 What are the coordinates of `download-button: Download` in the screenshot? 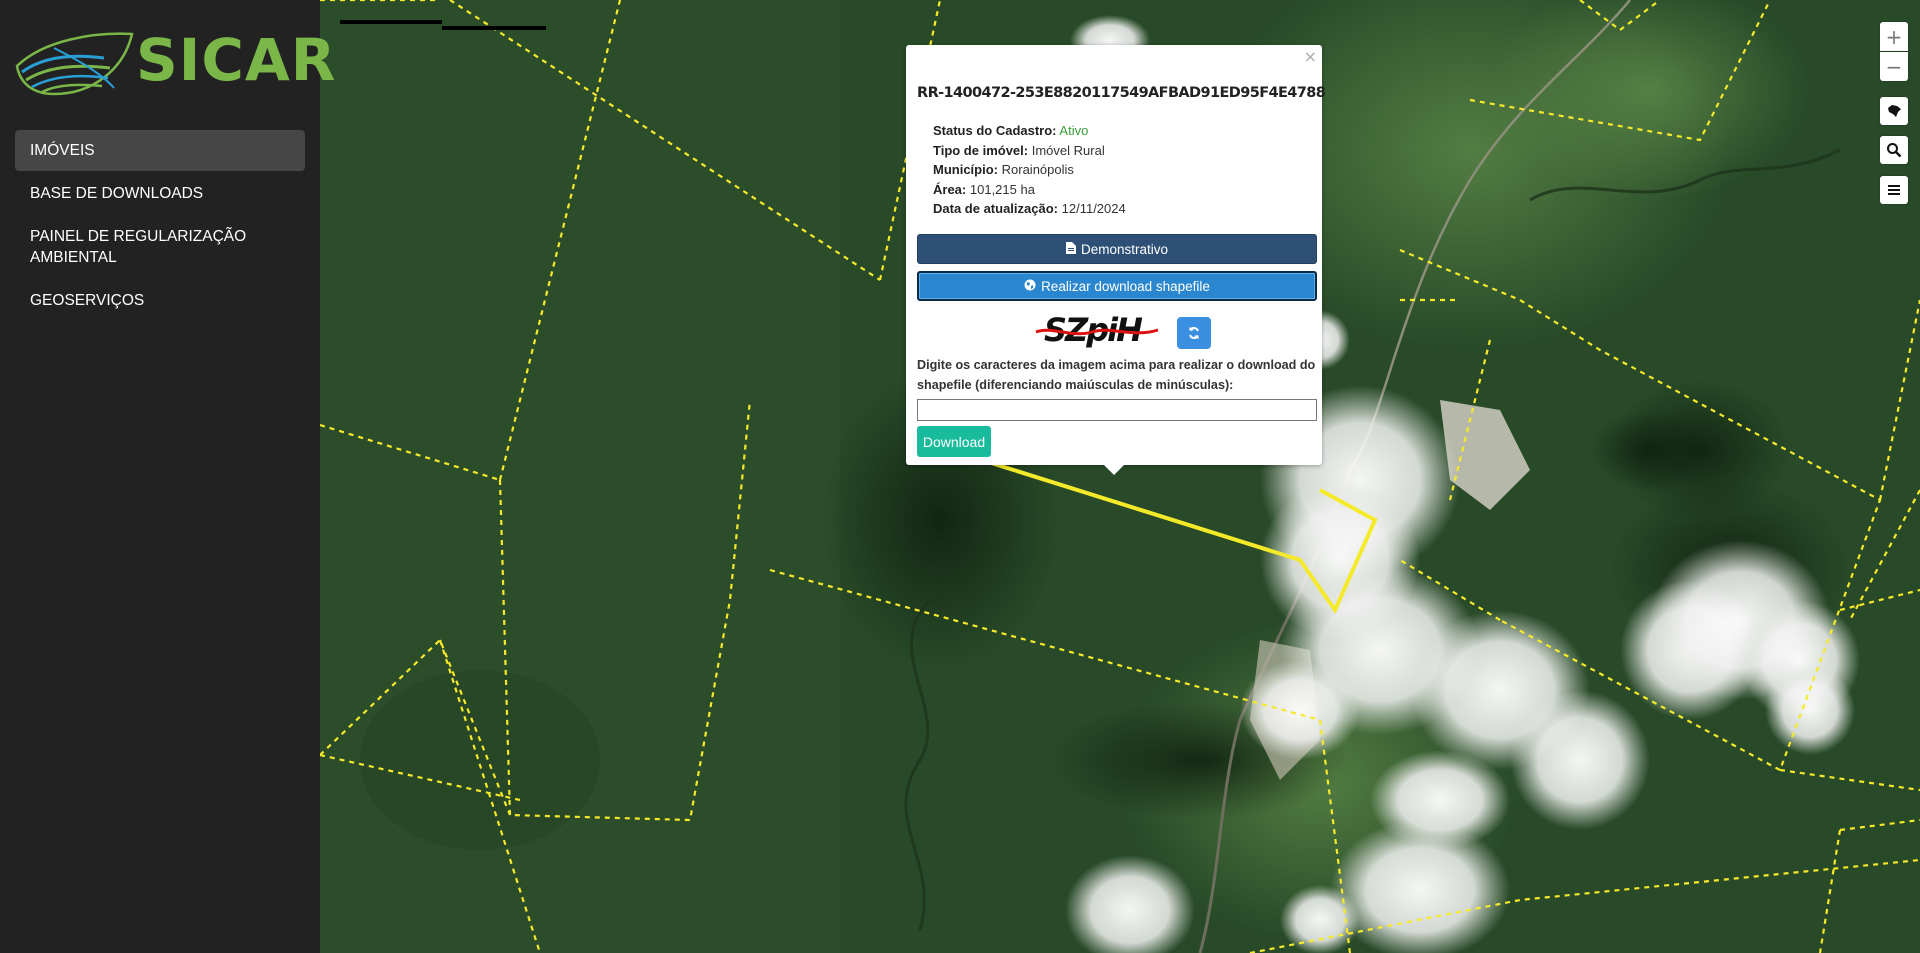 It's located at (954, 441).